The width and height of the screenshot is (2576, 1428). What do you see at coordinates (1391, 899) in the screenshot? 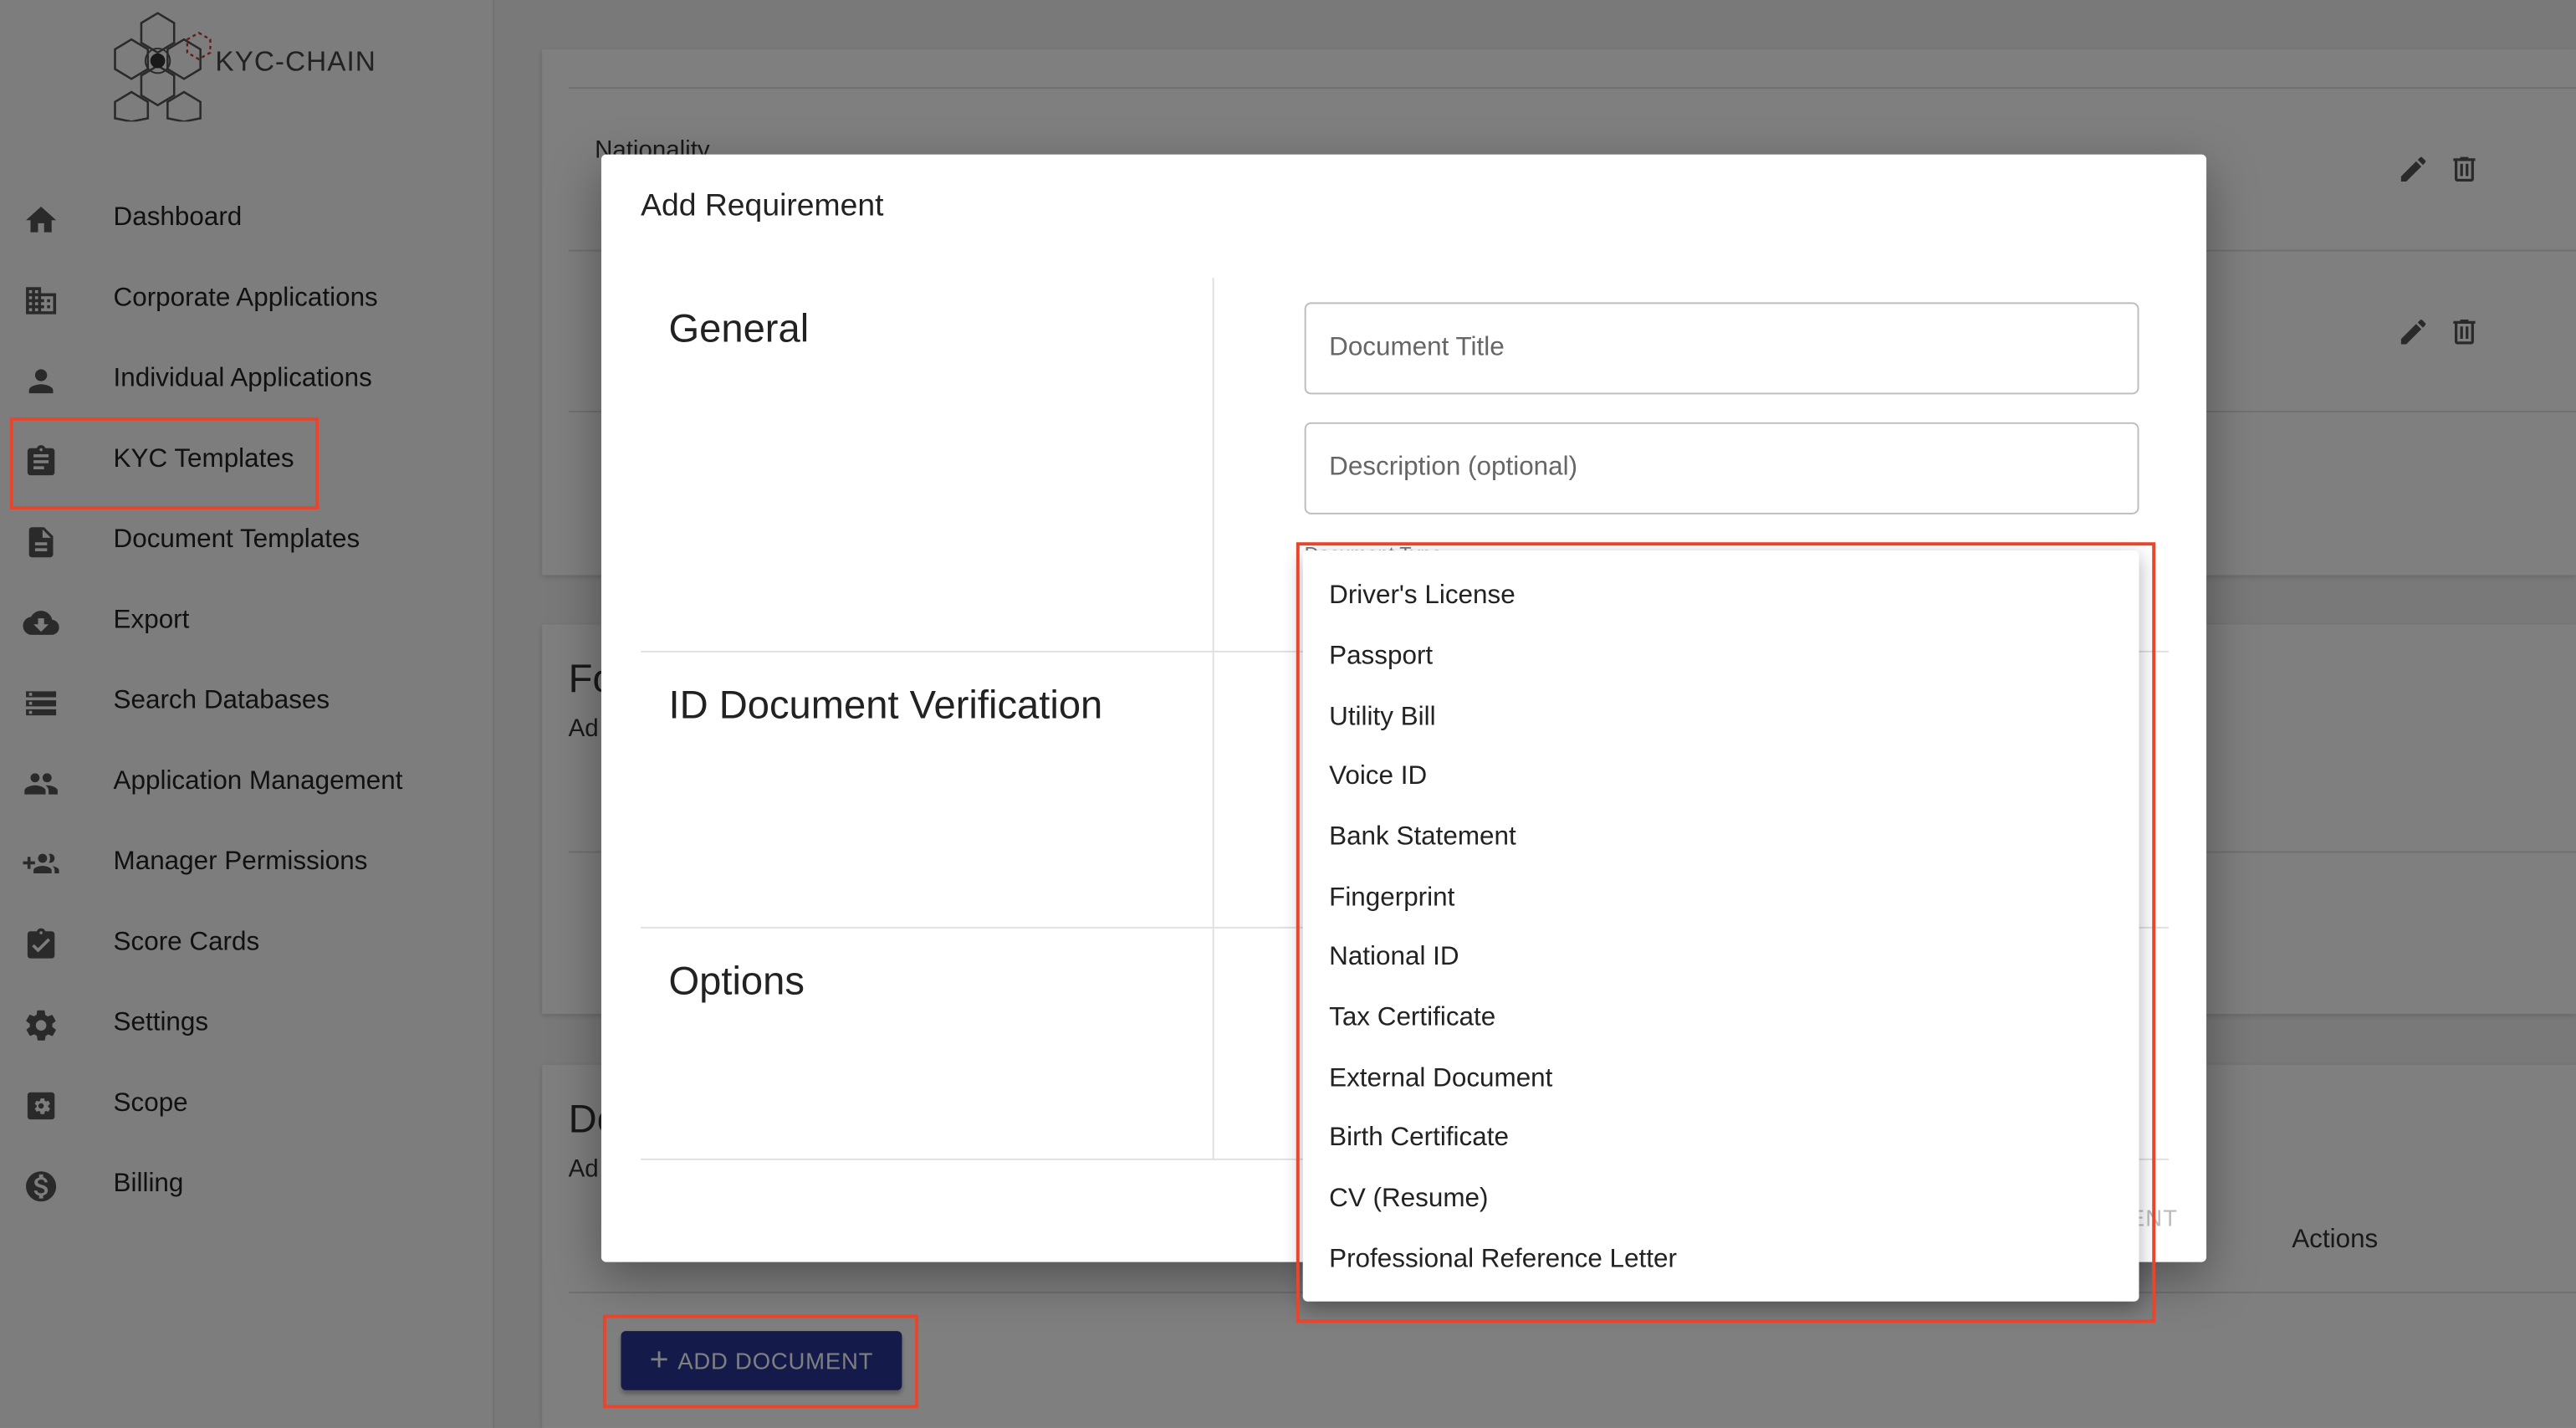
I see `option-fingerprint: Fingerprint` at bounding box center [1391, 899].